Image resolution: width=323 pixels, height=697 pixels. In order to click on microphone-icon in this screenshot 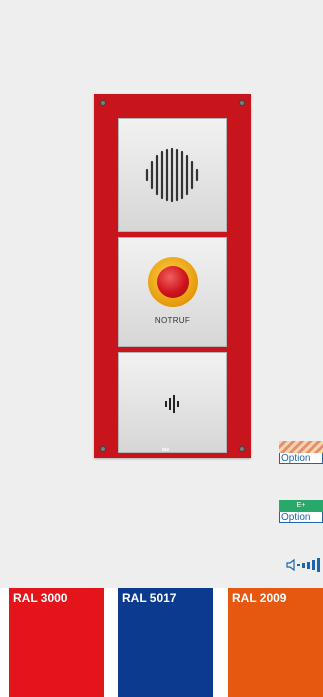, I will do `click(172, 404)`.